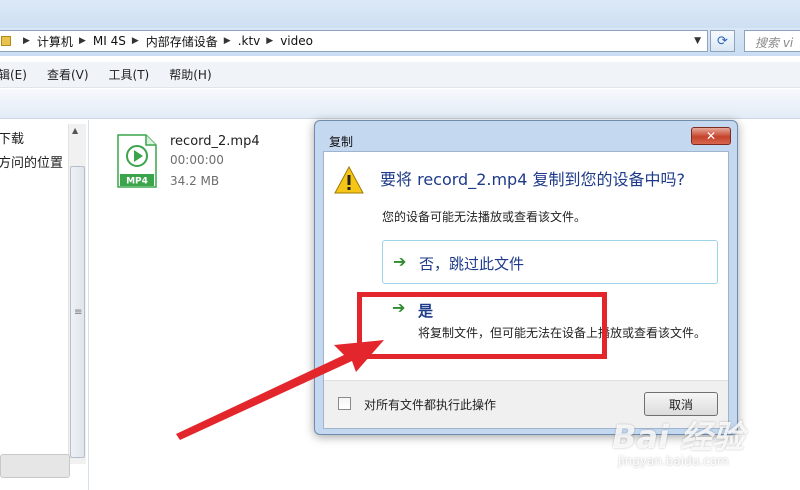 The height and width of the screenshot is (490, 800). Describe the element at coordinates (673, 461) in the screenshot. I see `watermark-url: jingyan.baidu.com` at that location.